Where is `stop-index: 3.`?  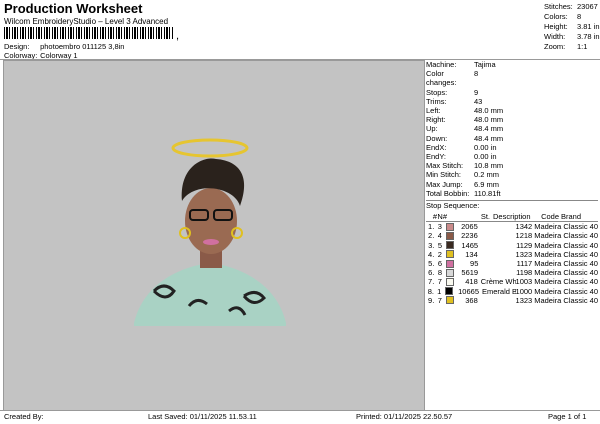 stop-index: 3. is located at coordinates (431, 245).